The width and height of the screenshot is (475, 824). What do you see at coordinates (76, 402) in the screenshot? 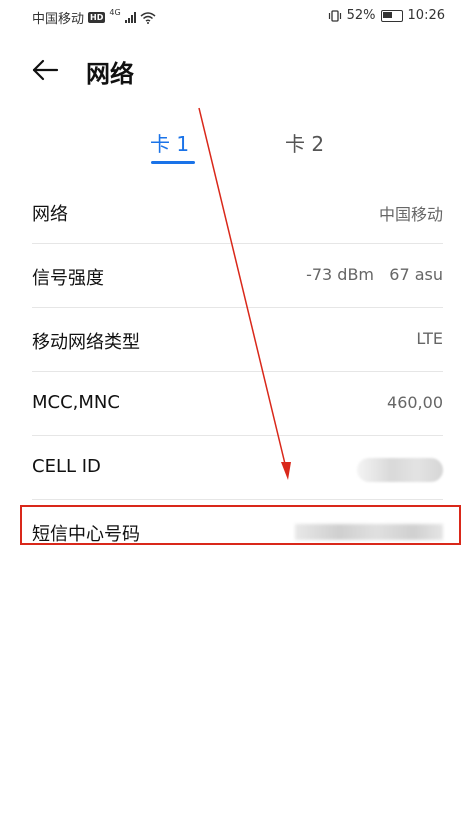
I see `row-label: MCC,MNC` at bounding box center [76, 402].